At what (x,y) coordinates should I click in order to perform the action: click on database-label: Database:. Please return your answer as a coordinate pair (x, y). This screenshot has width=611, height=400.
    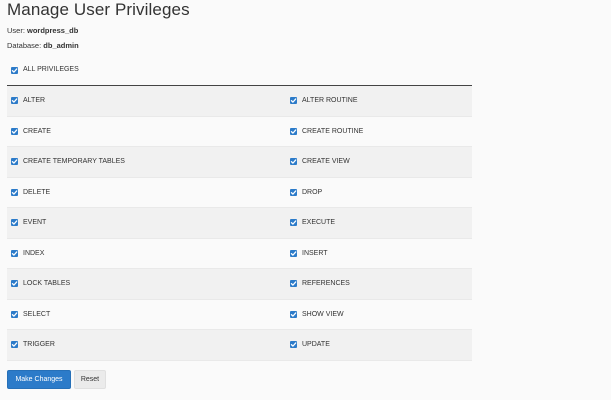
    Looking at the image, I should click on (24, 45).